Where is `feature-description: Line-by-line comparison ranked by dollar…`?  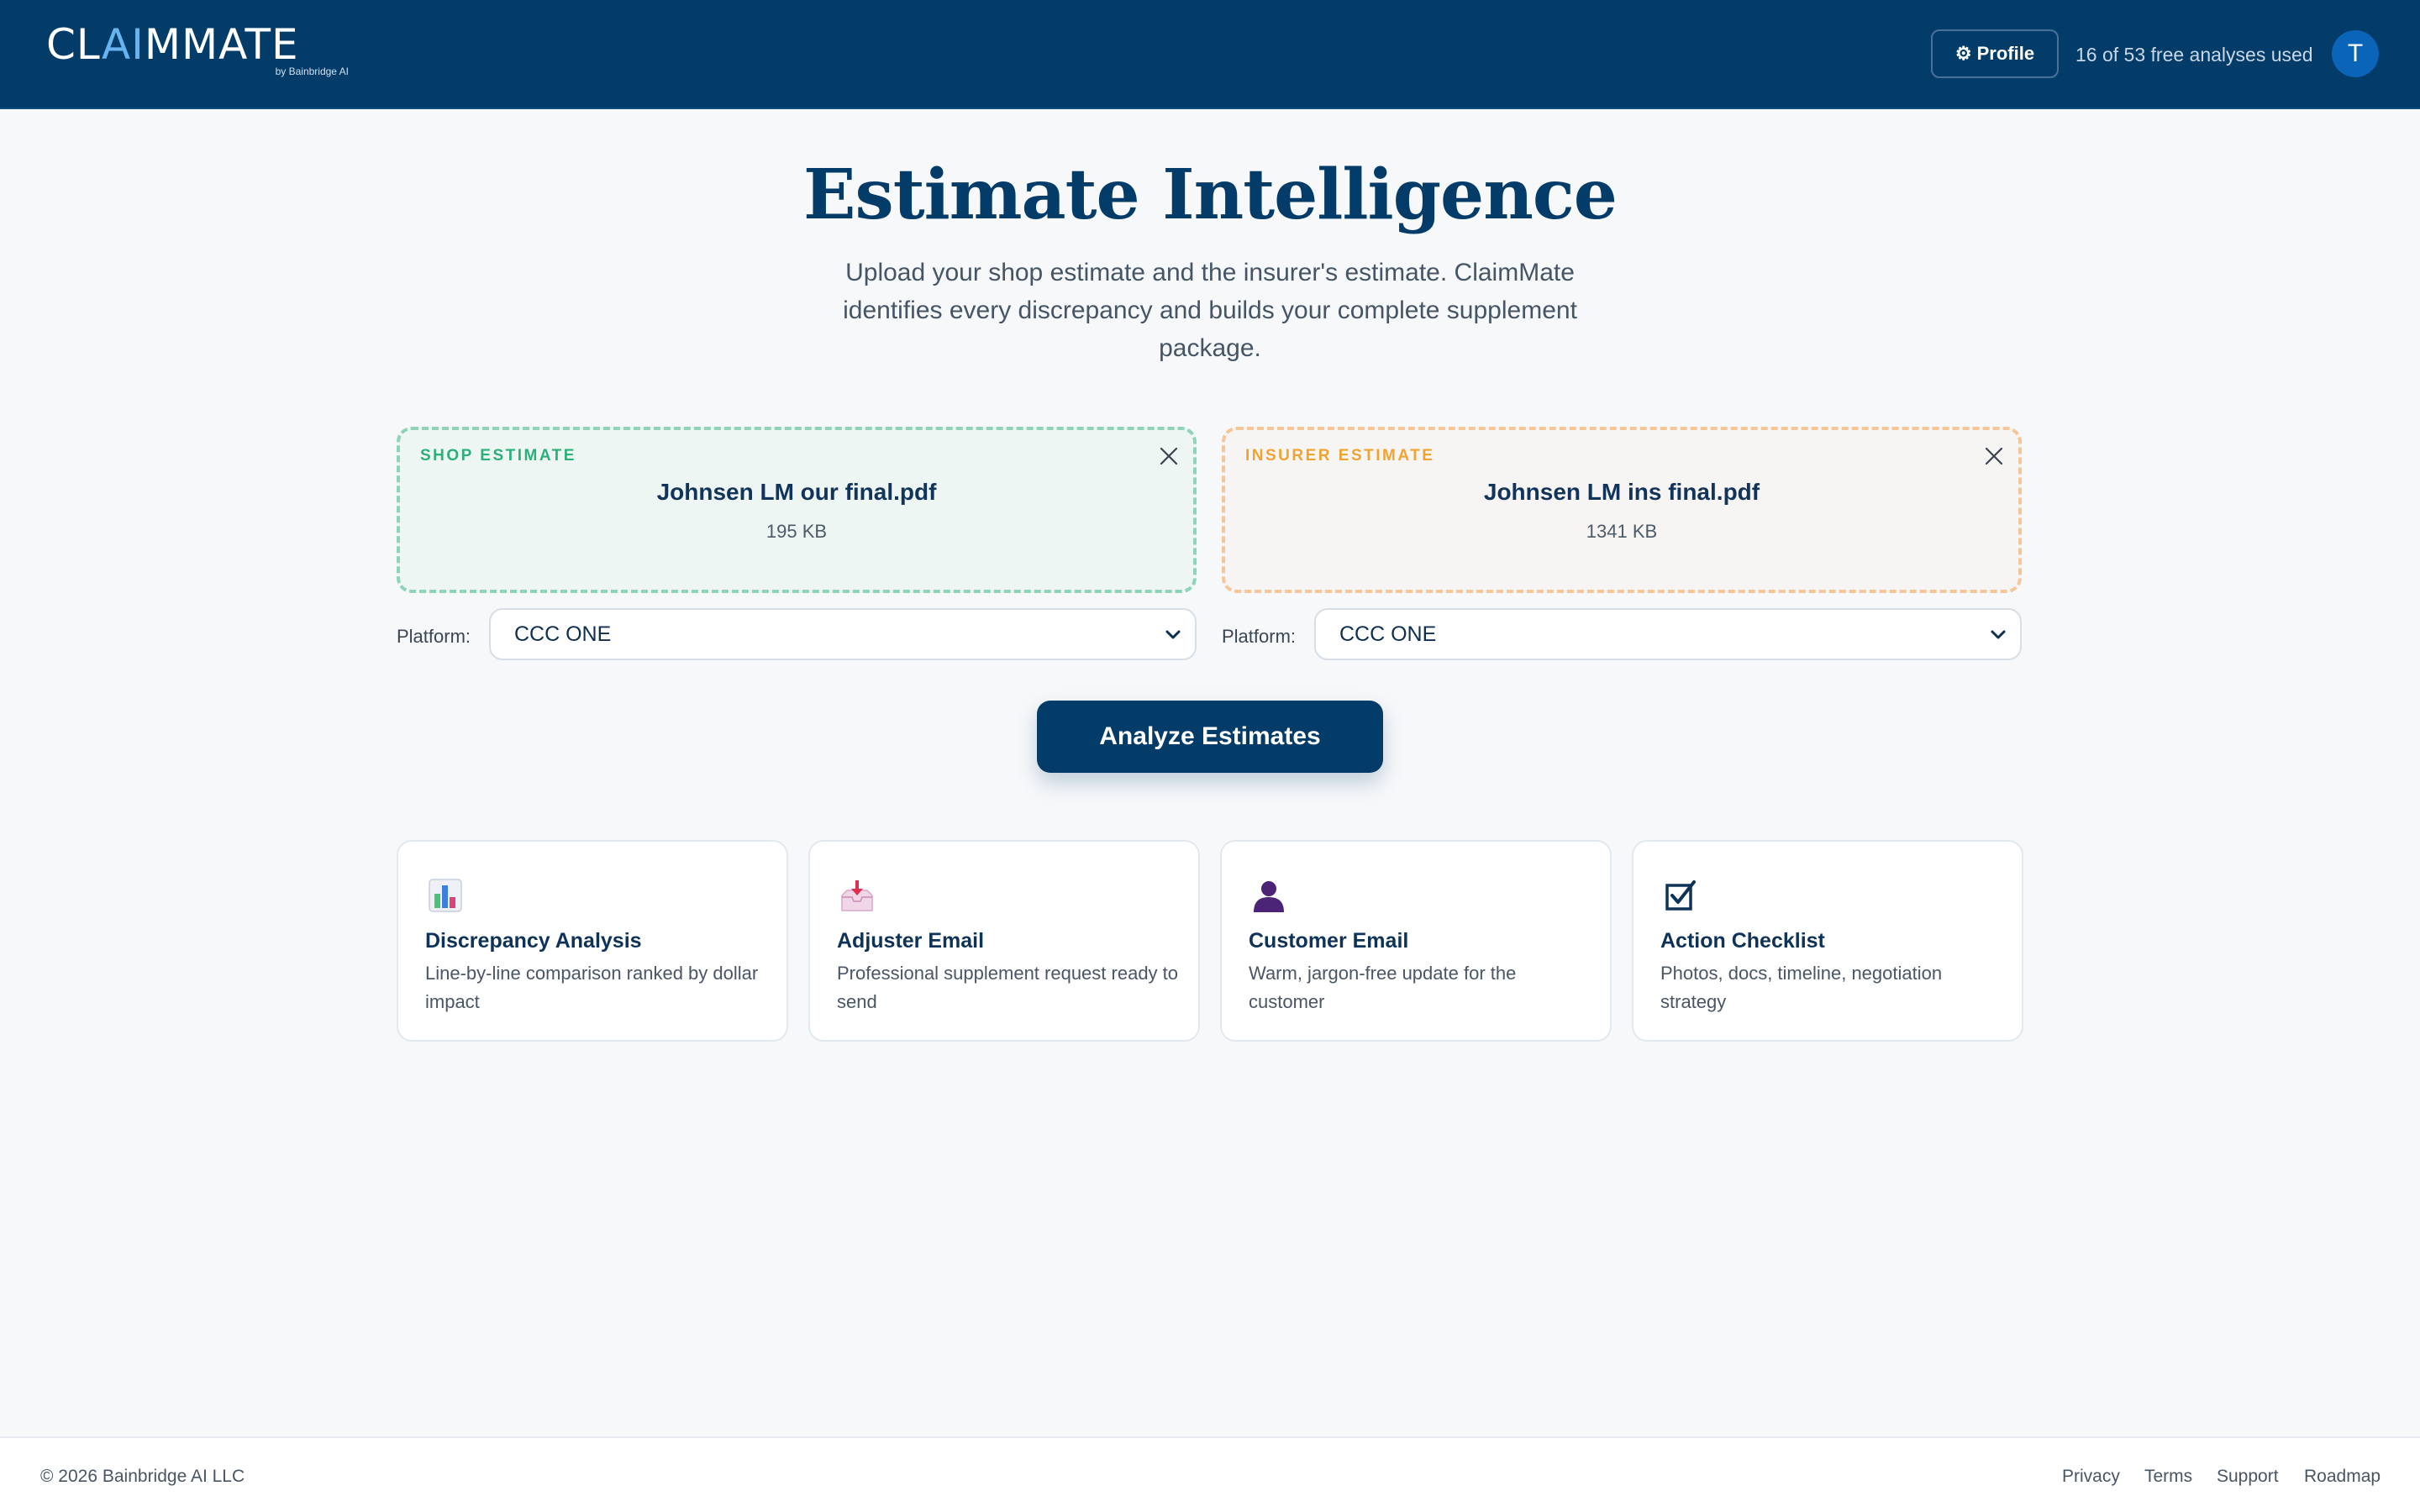 feature-description: Line-by-line comparison ranked by dollar… is located at coordinates (592, 987).